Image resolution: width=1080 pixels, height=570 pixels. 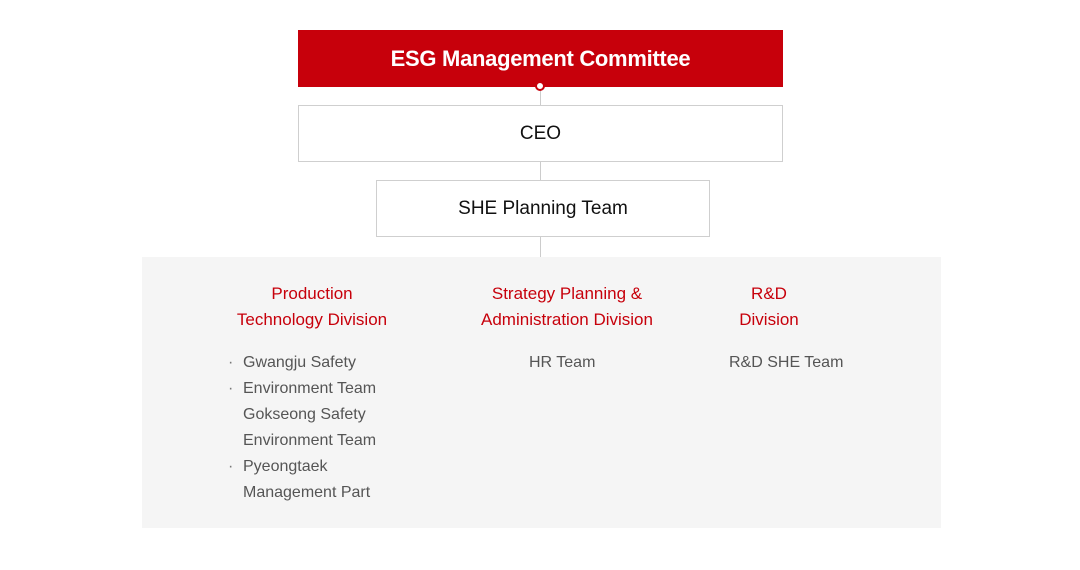 I want to click on esg-committee-label: ESG Management Committee, so click(x=540, y=58).